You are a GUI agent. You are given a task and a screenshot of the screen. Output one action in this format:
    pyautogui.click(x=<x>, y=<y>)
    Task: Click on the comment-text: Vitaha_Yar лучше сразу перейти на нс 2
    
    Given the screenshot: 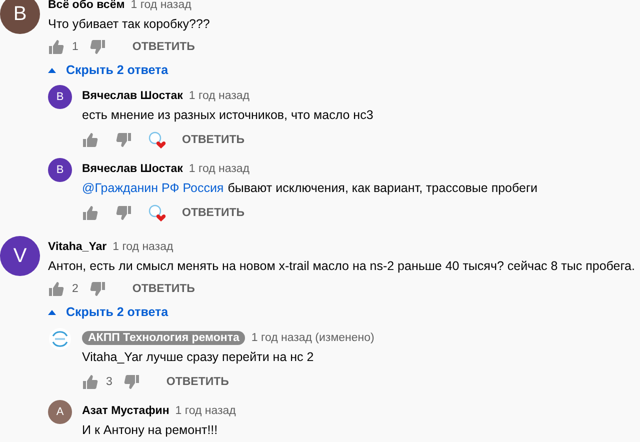 What is the action you would take?
    pyautogui.click(x=198, y=357)
    